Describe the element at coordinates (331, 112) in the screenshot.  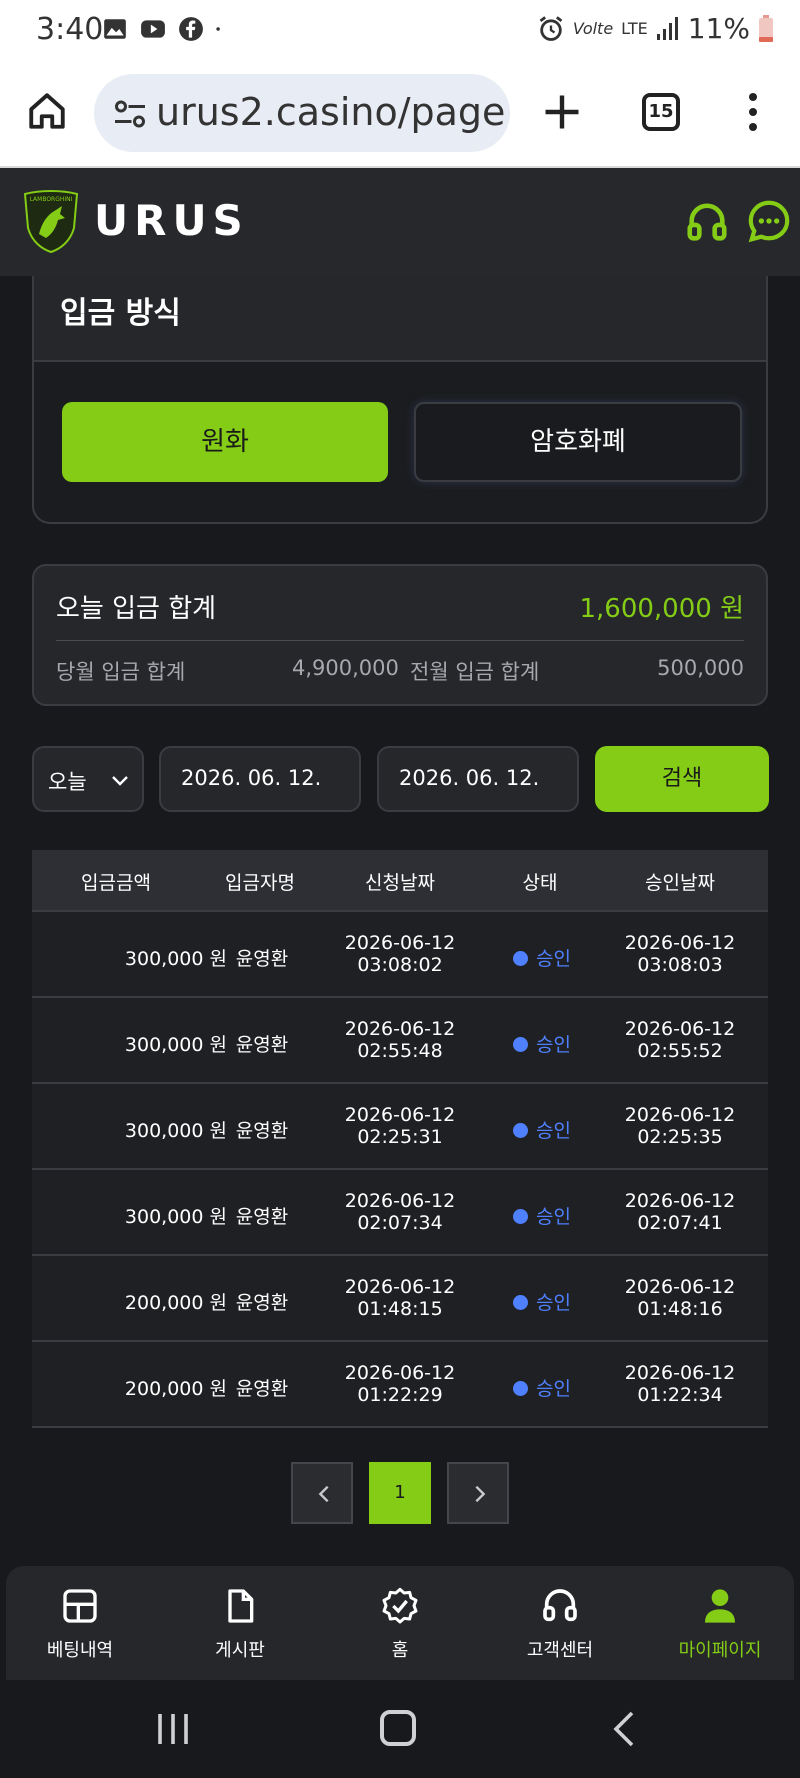
I see `url-text: urus2.casino/page` at that location.